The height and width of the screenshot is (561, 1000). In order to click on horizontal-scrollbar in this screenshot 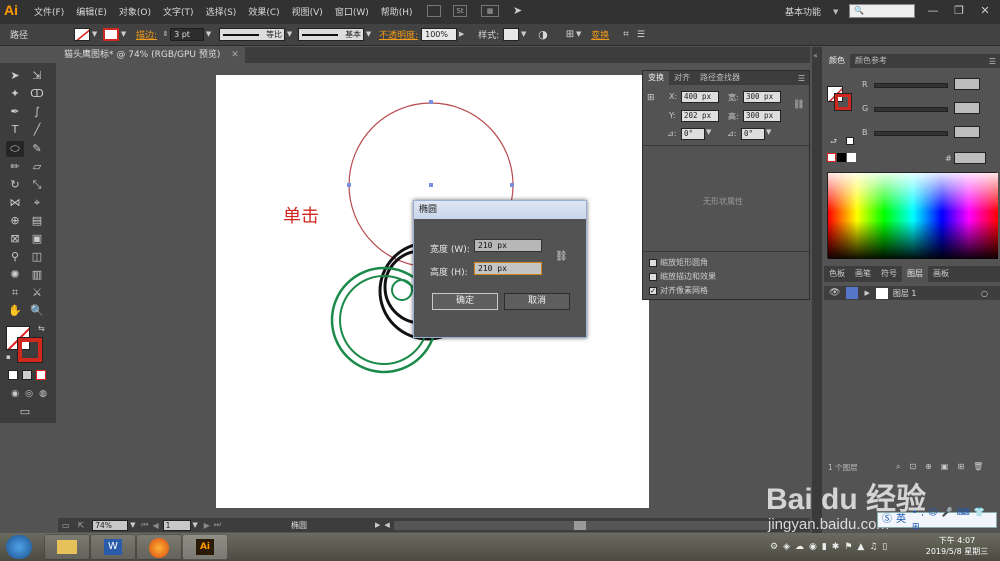, I will do `click(581, 525)`.